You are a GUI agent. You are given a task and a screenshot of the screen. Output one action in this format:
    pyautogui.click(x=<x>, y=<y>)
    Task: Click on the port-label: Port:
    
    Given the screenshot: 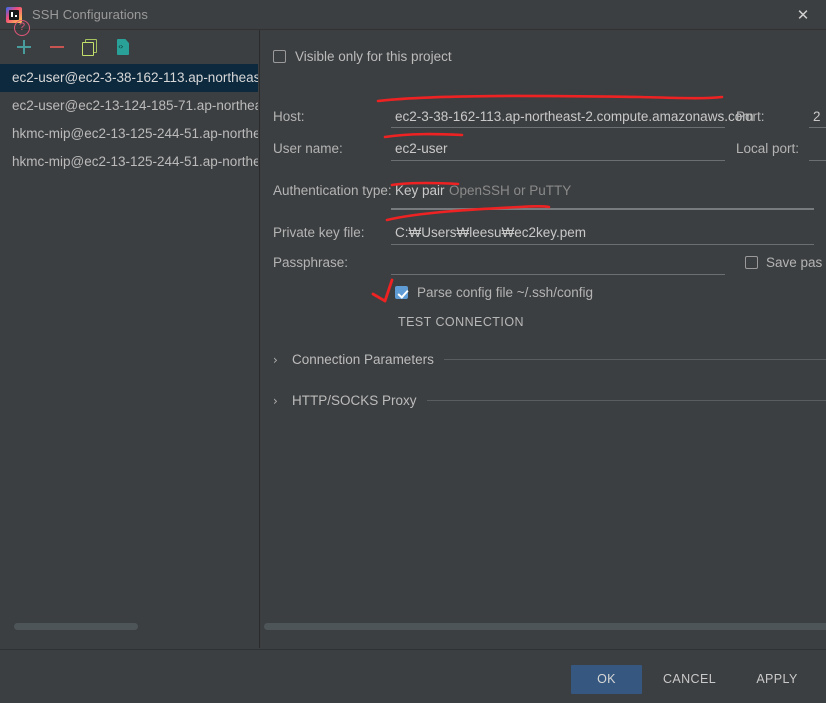 What is the action you would take?
    pyautogui.click(x=750, y=116)
    